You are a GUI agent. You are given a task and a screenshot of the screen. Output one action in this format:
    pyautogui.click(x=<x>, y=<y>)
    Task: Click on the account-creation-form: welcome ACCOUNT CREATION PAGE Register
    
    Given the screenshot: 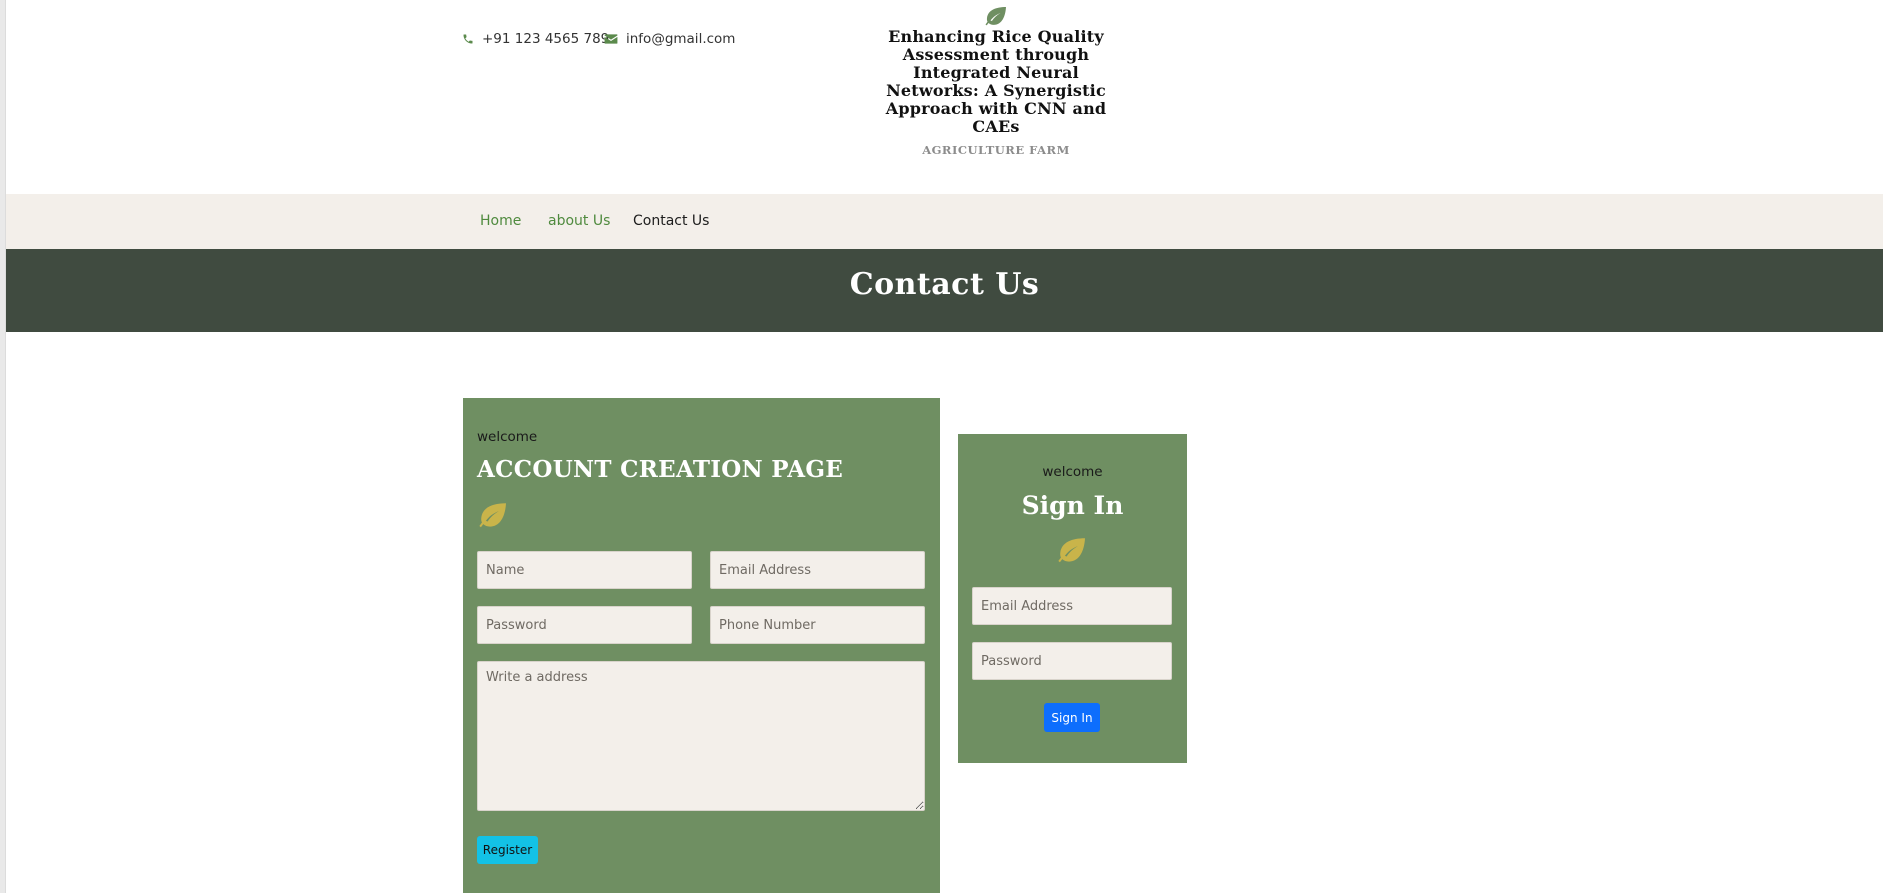 What is the action you would take?
    pyautogui.click(x=701, y=645)
    